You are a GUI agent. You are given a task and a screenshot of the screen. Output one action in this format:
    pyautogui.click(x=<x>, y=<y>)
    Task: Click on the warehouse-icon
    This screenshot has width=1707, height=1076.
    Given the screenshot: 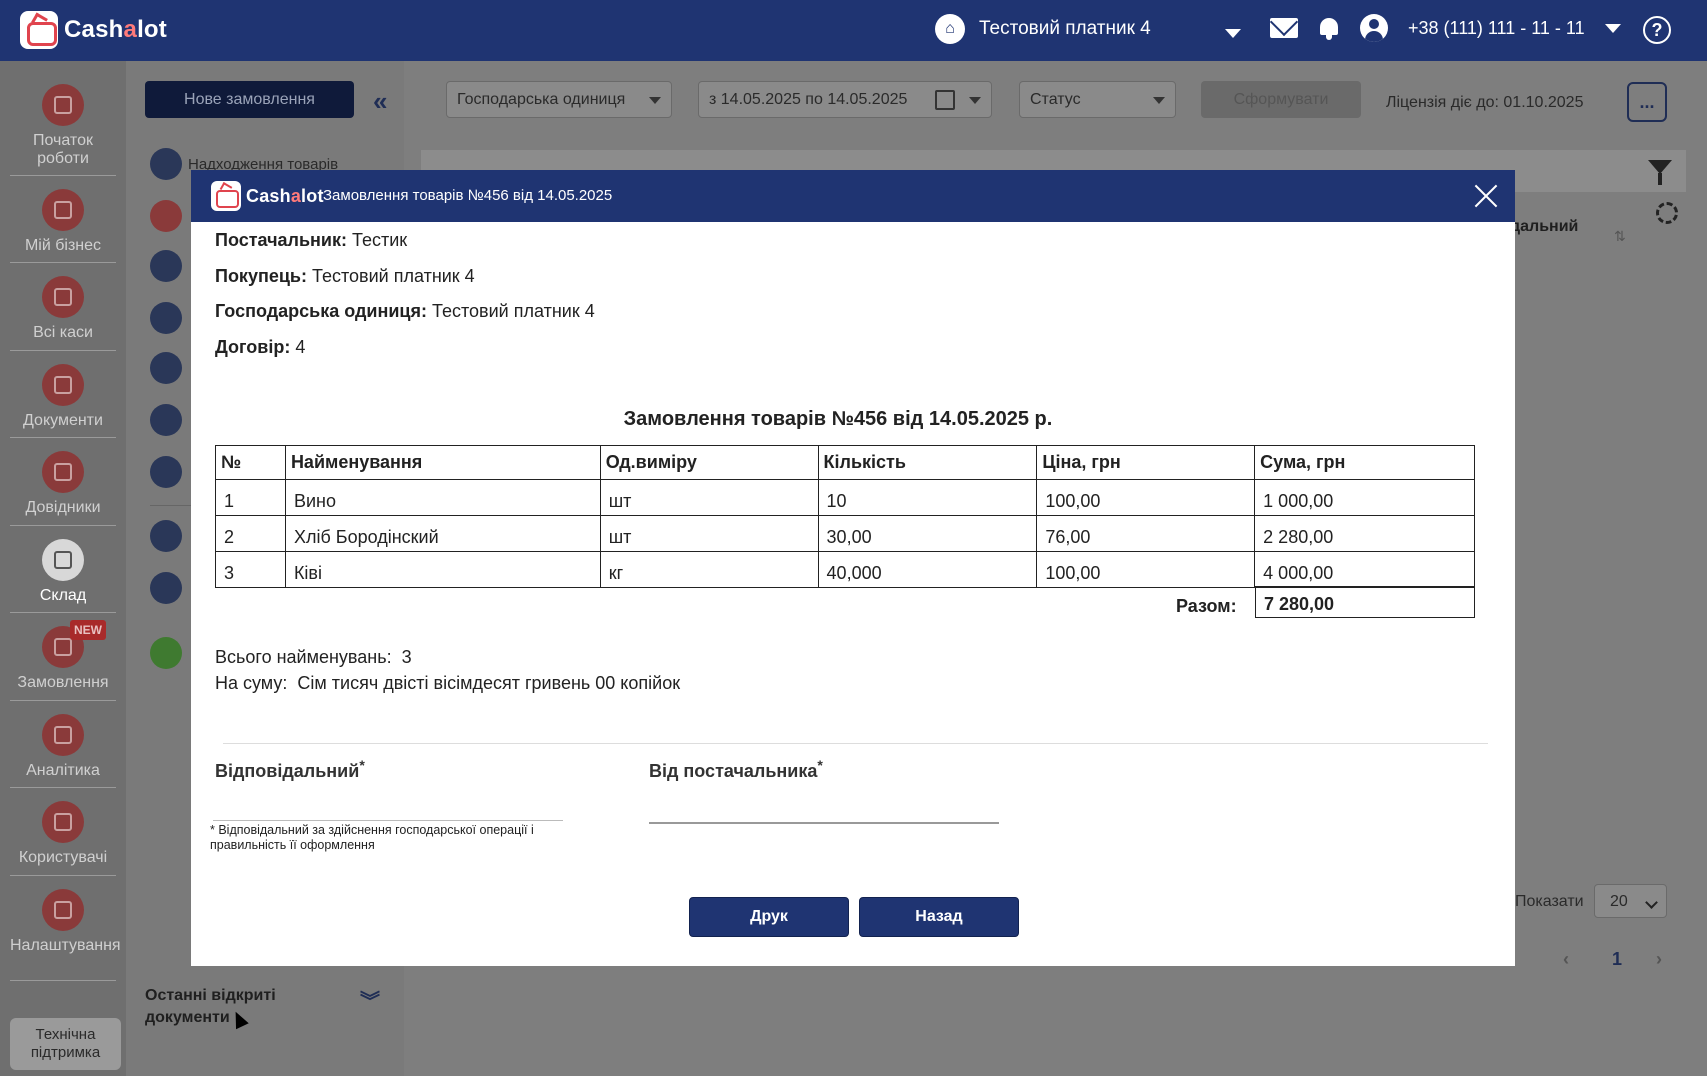 What is the action you would take?
    pyautogui.click(x=63, y=560)
    